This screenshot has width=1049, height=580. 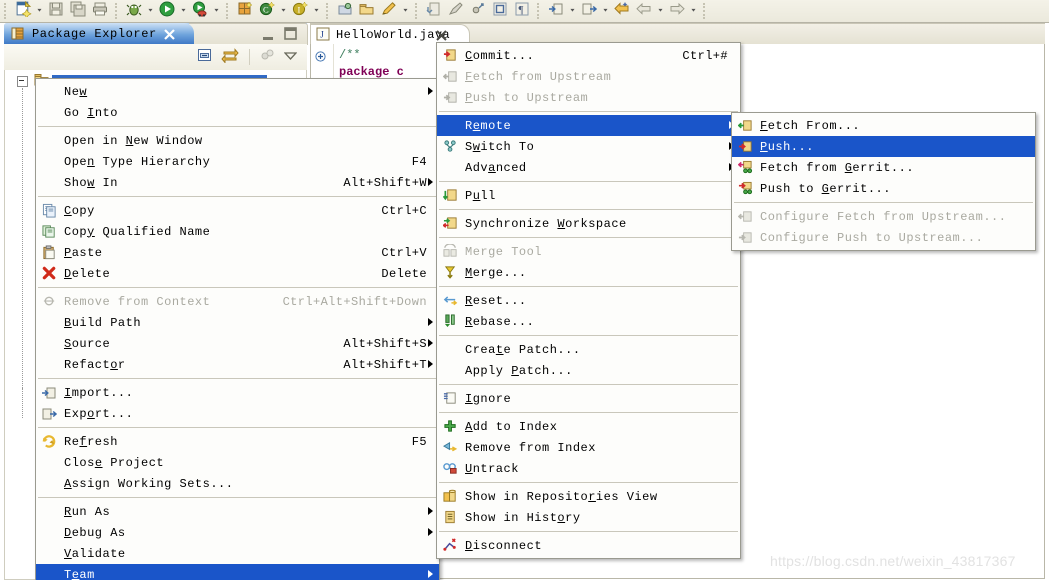 What do you see at coordinates (156, 35) in the screenshot?
I see `package-explorer-tab: Package Explorer` at bounding box center [156, 35].